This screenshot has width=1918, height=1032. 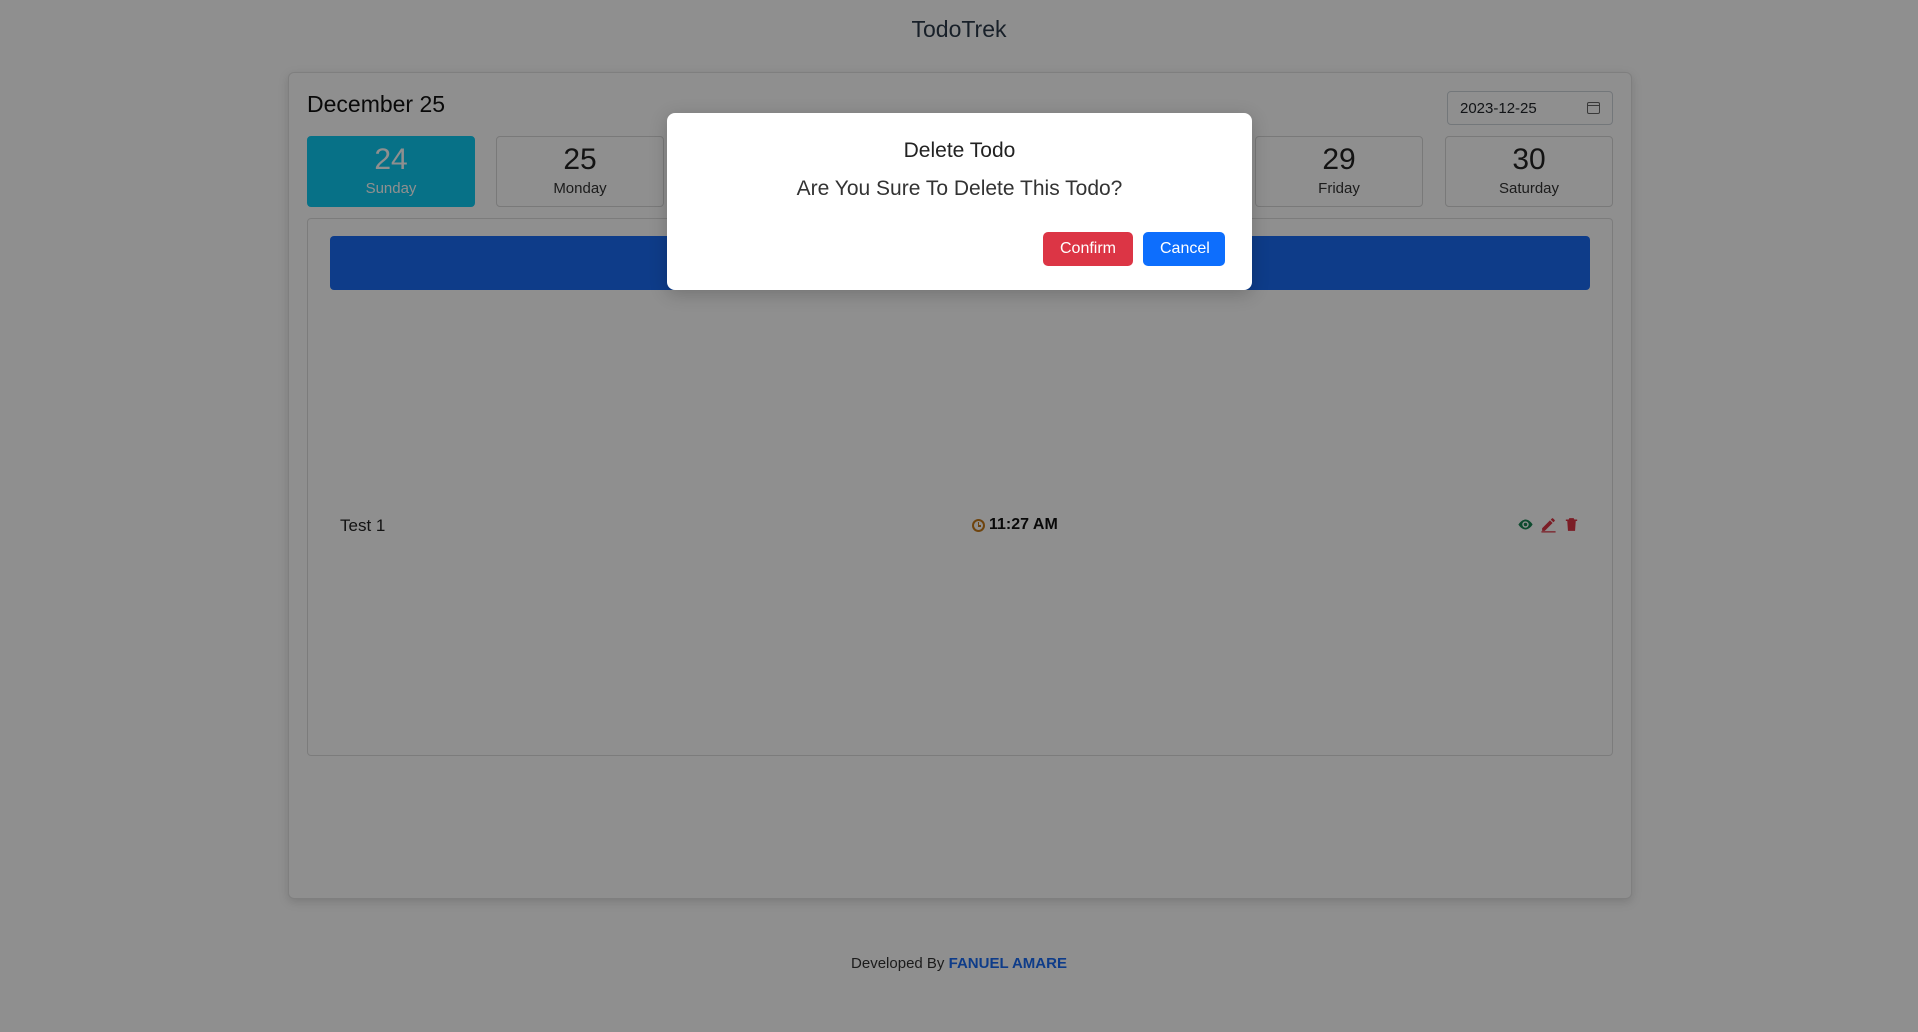 What do you see at coordinates (1184, 249) in the screenshot?
I see `cancel-button: Cancel` at bounding box center [1184, 249].